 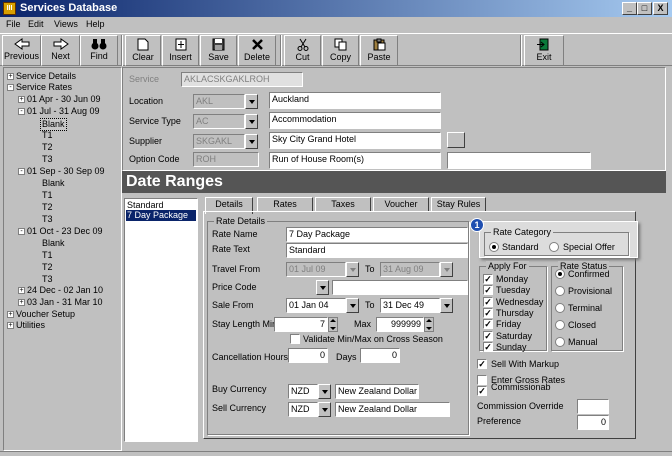 What do you see at coordinates (377, 250) in the screenshot?
I see `rate-text-field: Standard` at bounding box center [377, 250].